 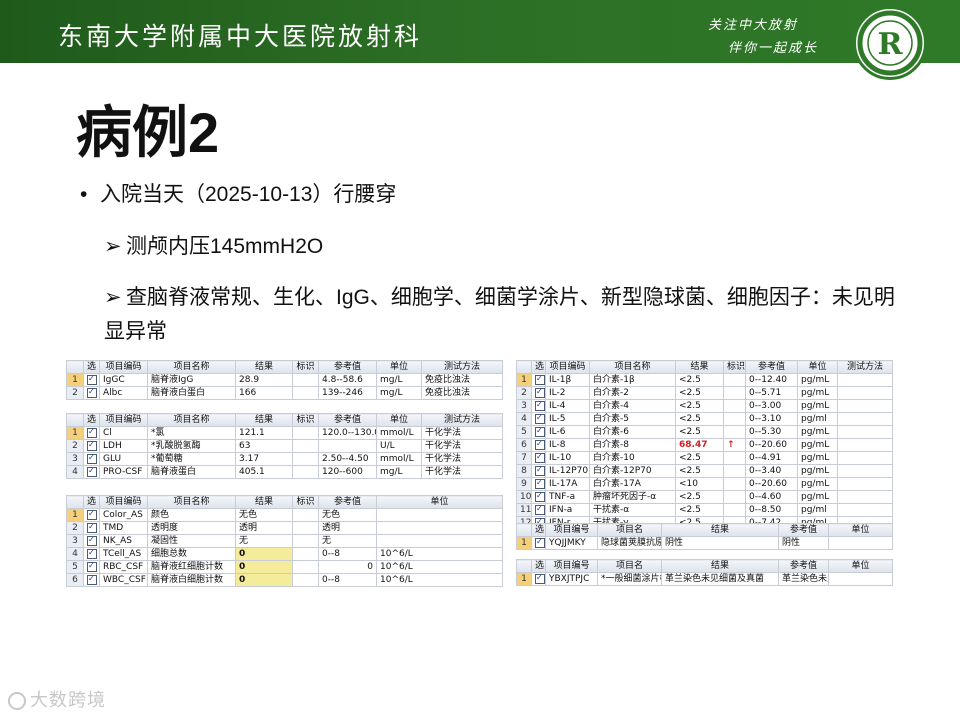 I want to click on table-row: 1 Cl*氯121.1 120.0--130.0mmol/L干化学法, so click(x=284, y=433).